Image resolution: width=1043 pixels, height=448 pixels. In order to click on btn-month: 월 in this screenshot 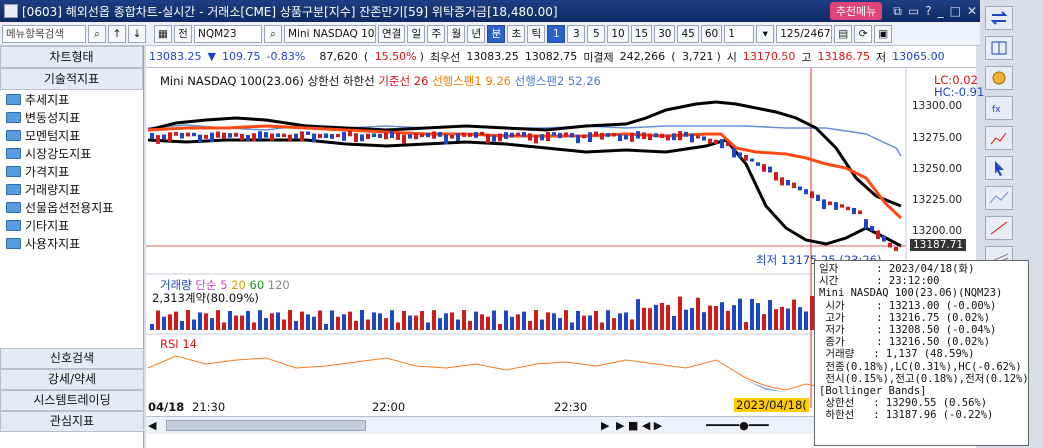, I will do `click(456, 33)`.